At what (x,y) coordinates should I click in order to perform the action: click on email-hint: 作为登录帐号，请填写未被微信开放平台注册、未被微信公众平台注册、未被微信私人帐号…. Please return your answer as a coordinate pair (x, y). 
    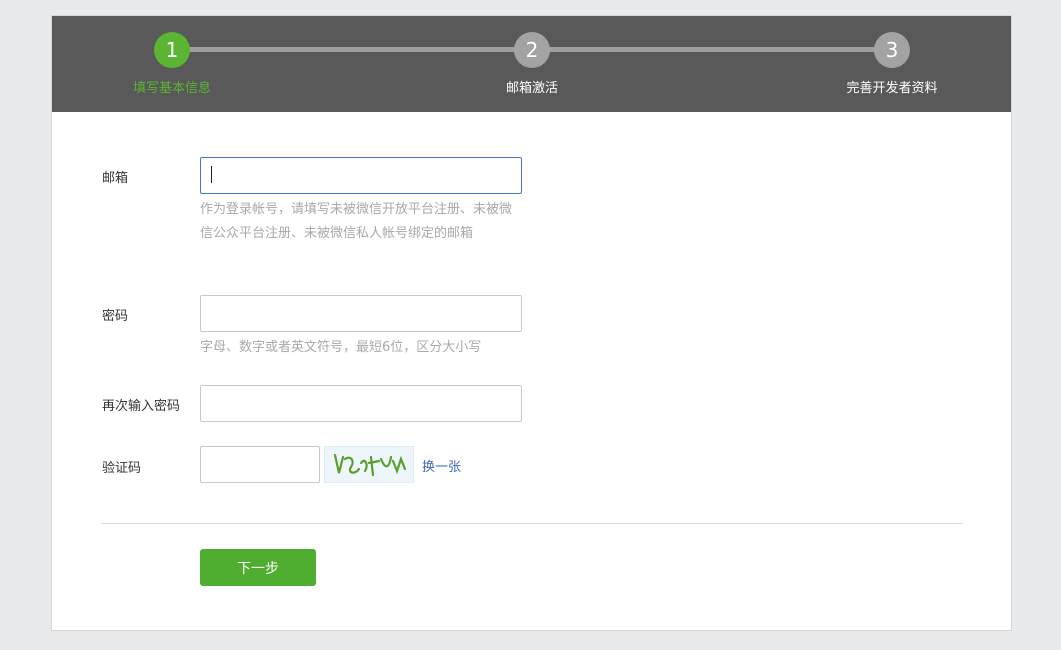
    Looking at the image, I should click on (356, 221).